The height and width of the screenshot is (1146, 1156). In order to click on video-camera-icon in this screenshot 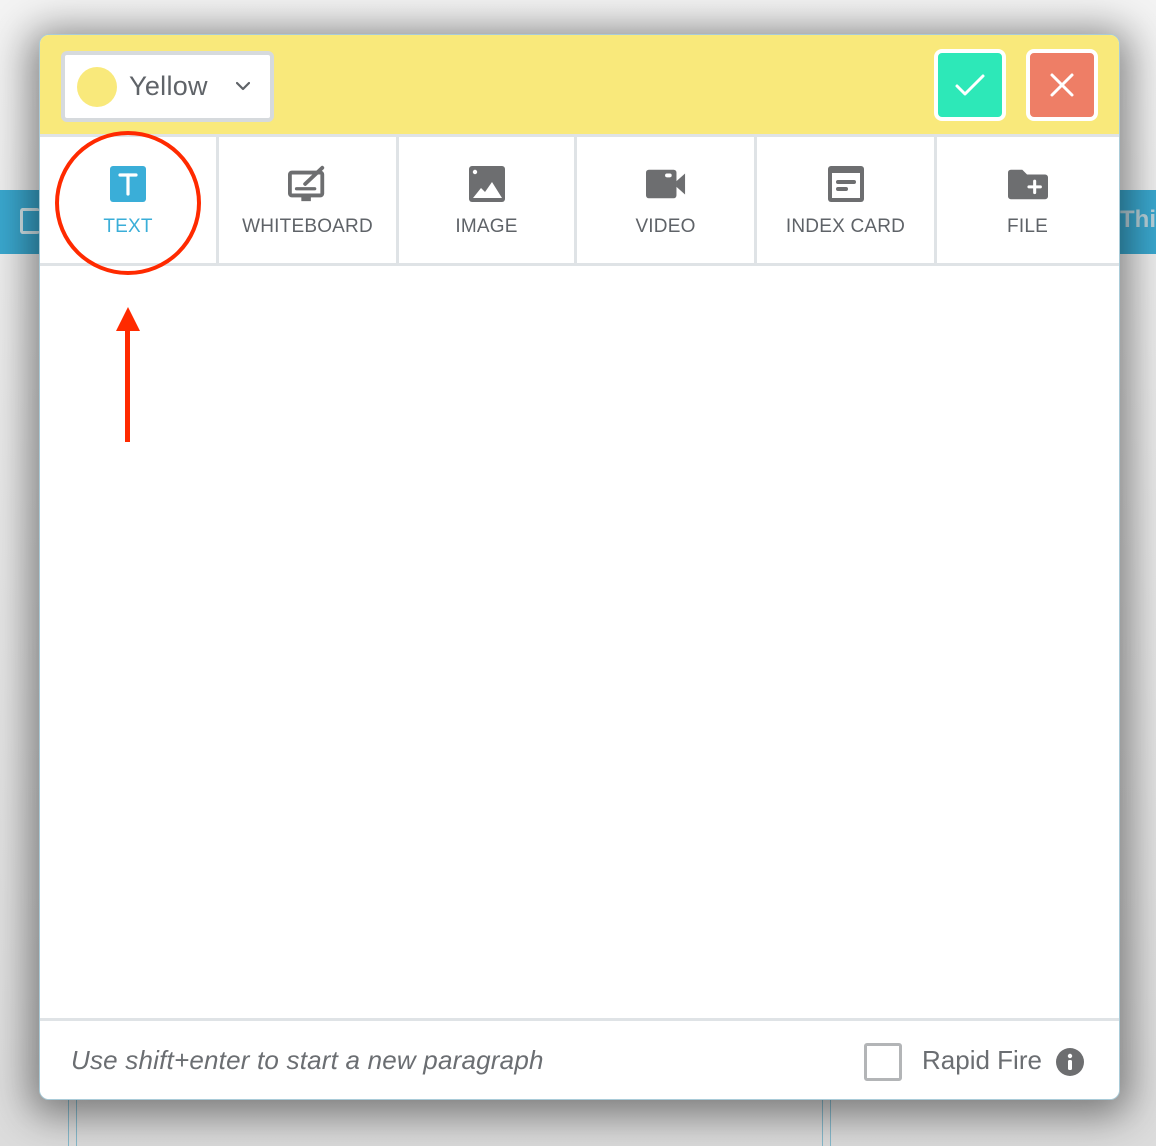, I will do `click(665, 184)`.